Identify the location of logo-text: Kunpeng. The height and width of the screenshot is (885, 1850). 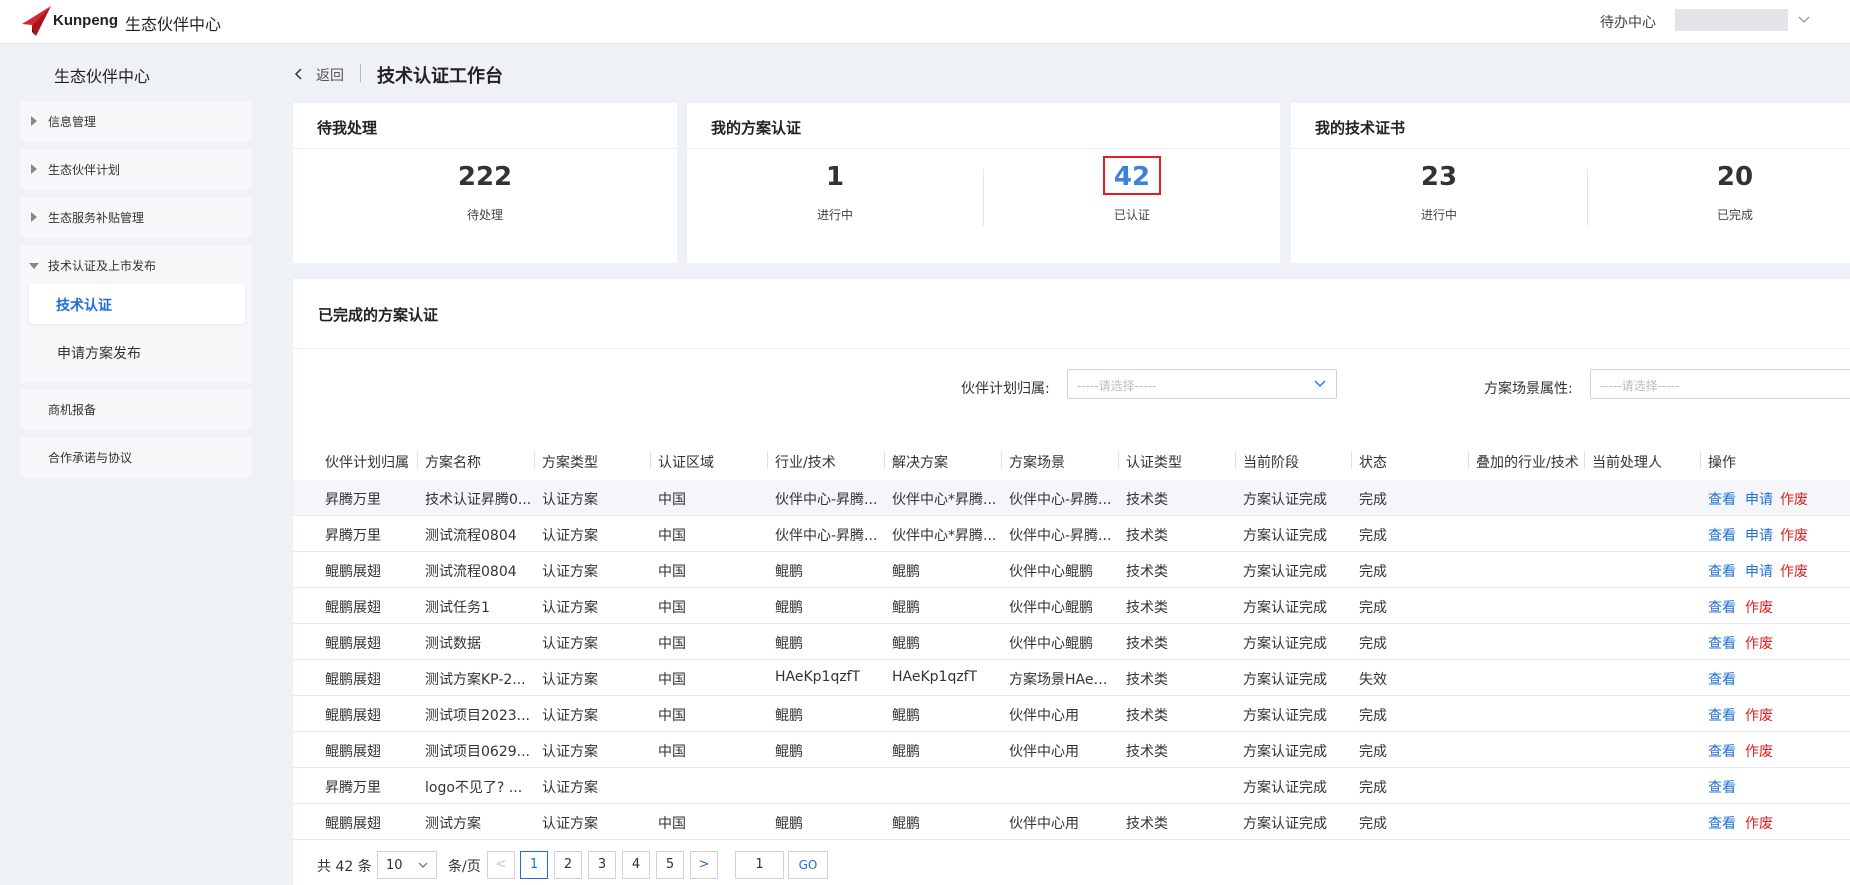
(85, 20).